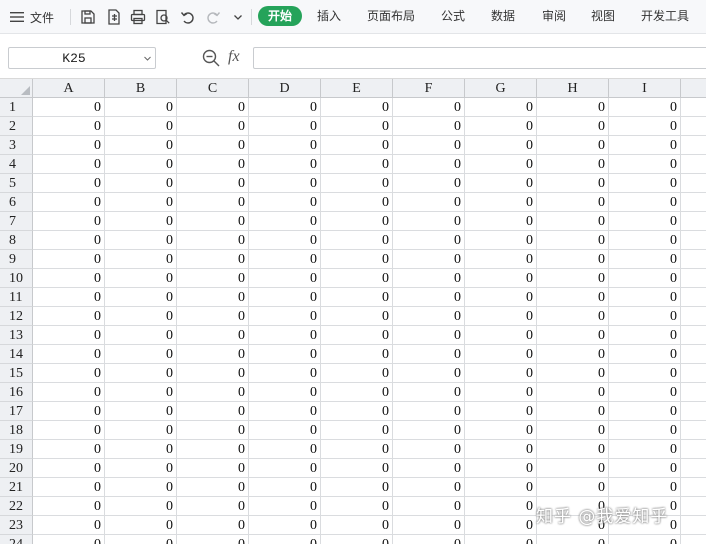 This screenshot has height=544, width=706. What do you see at coordinates (501, 316) in the screenshot?
I see `cell-g12: 0` at bounding box center [501, 316].